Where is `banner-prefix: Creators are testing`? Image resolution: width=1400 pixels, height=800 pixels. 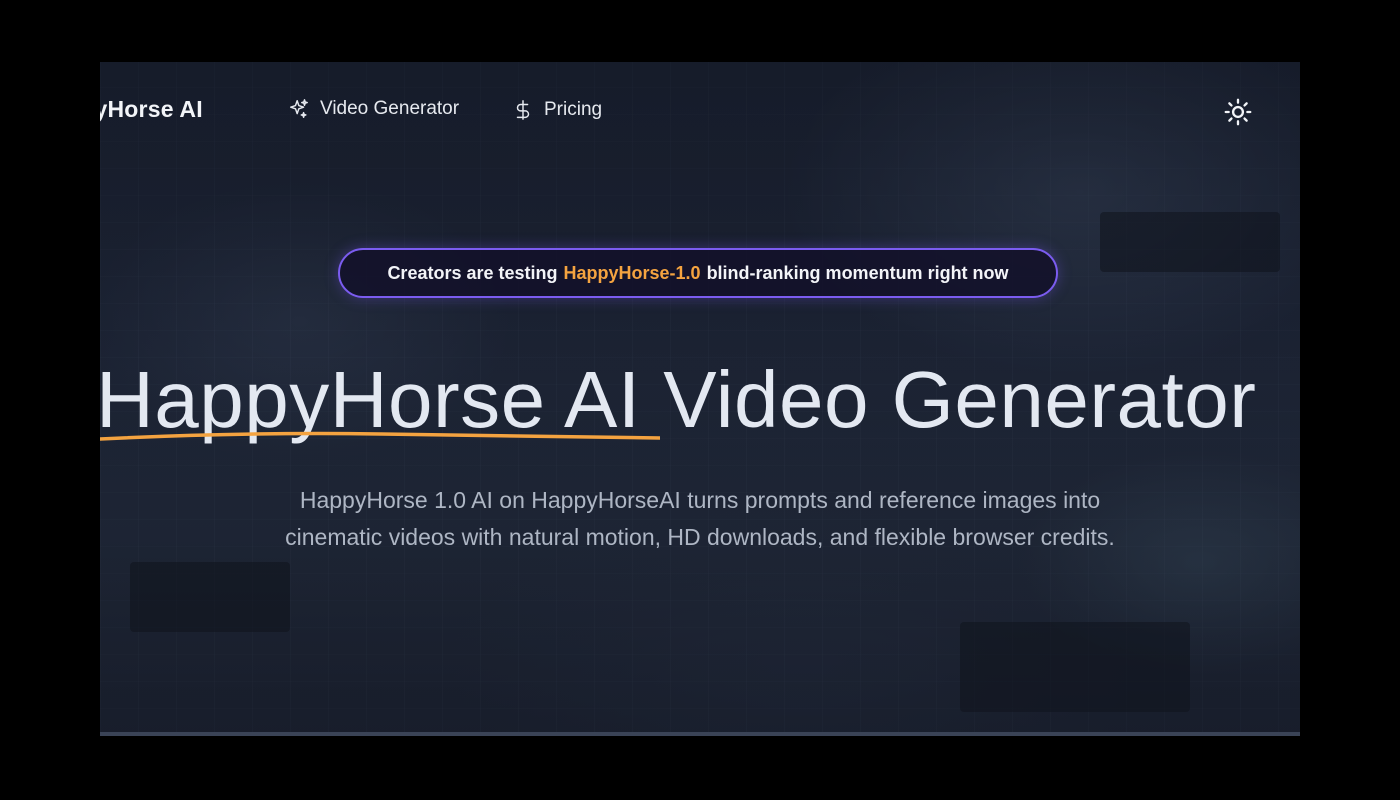
banner-prefix: Creators are testing is located at coordinates (472, 272).